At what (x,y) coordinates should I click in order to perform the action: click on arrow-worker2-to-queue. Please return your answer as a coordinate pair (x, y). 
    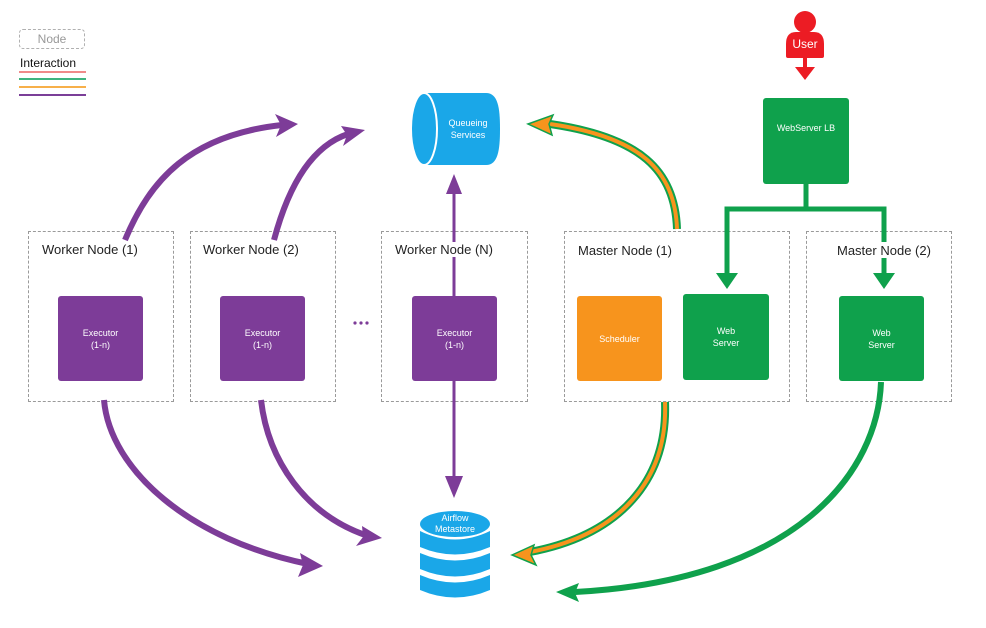
    Looking at the image, I should click on (310, 186).